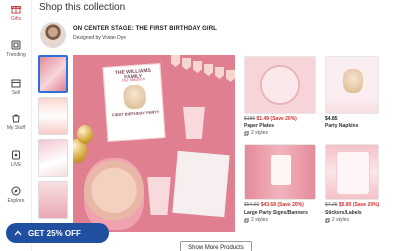  What do you see at coordinates (201, 184) in the screenshot?
I see `photo-card` at bounding box center [201, 184].